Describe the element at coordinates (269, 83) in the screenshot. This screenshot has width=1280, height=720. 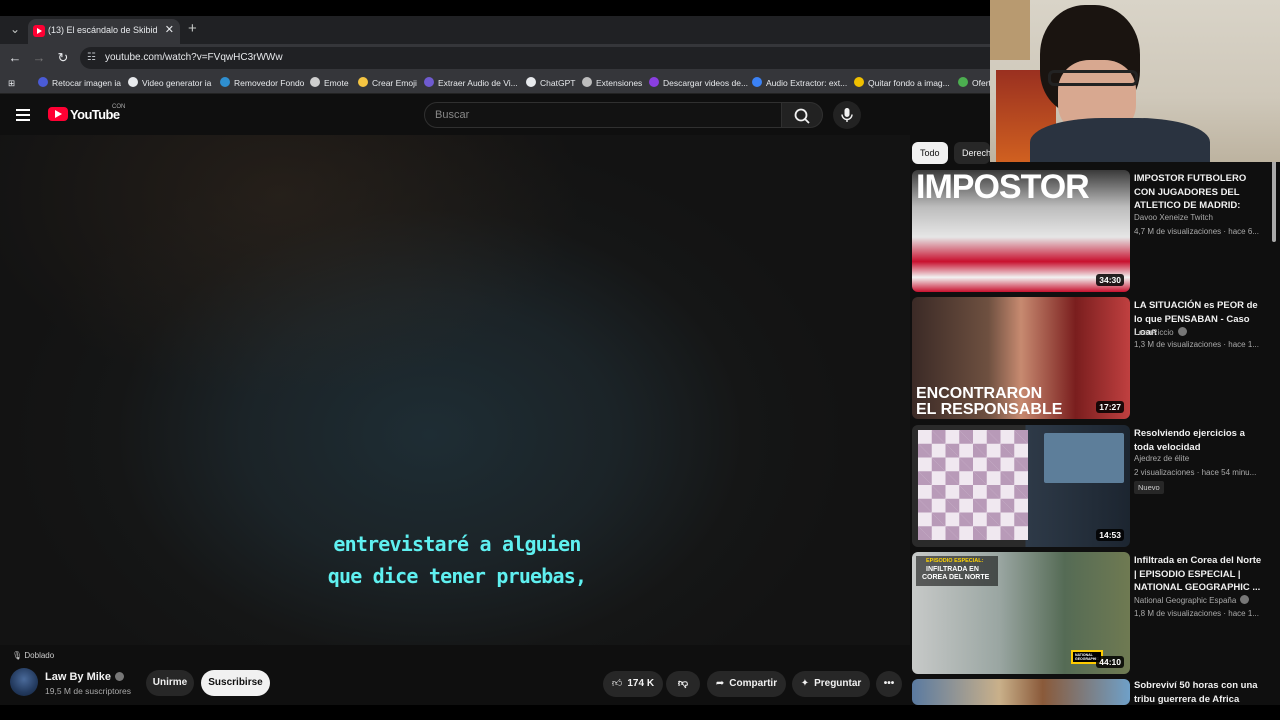
I see `bookmark-label: Removedor Fondo` at that location.